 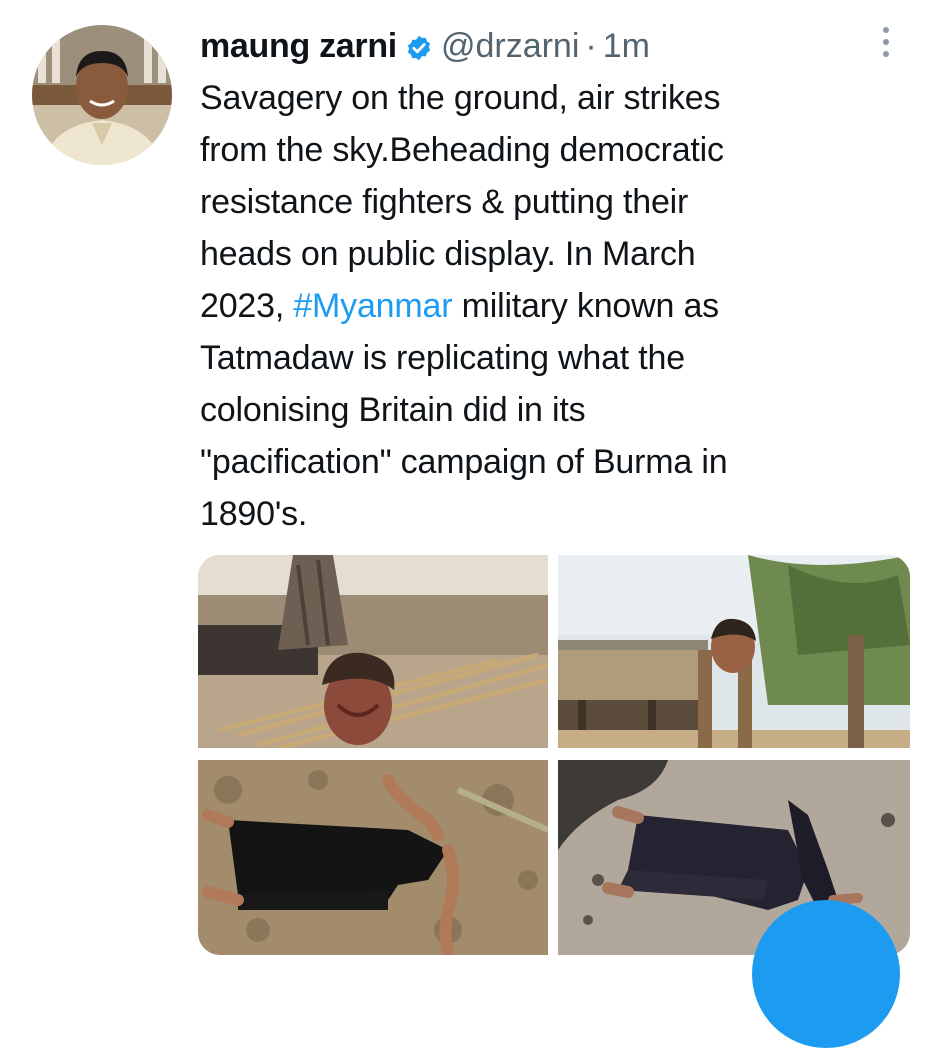 I want to click on author-handle: @drzarni, so click(x=510, y=46).